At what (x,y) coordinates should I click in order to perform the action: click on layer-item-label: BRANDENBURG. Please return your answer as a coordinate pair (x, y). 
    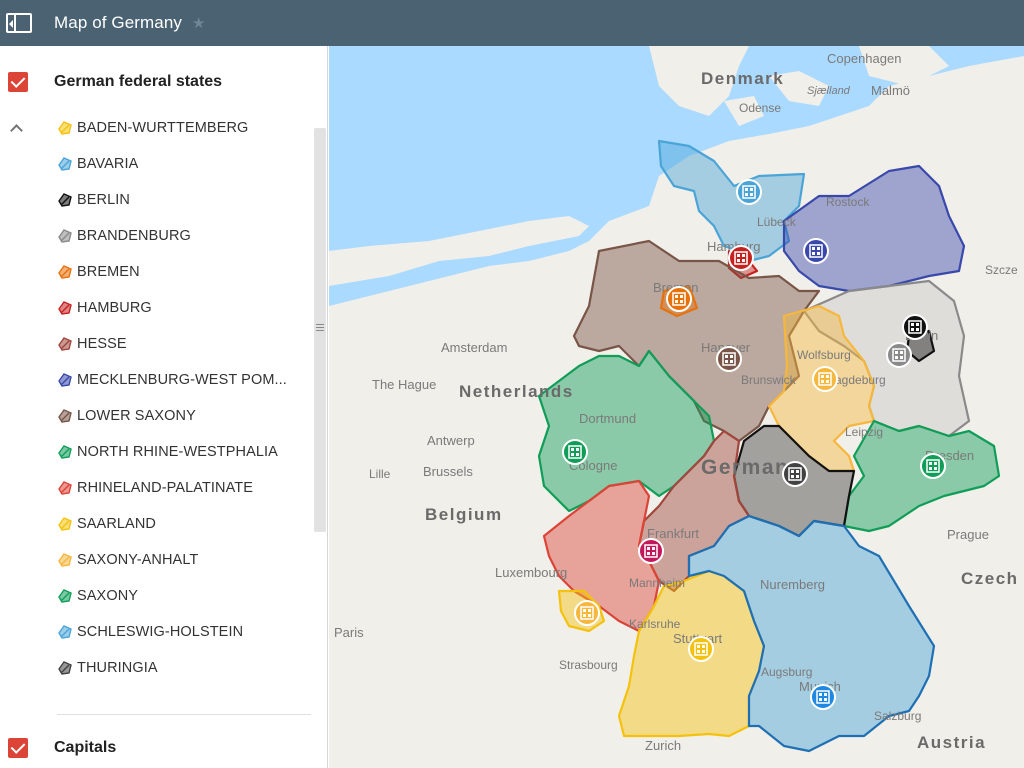
    Looking at the image, I should click on (134, 236).